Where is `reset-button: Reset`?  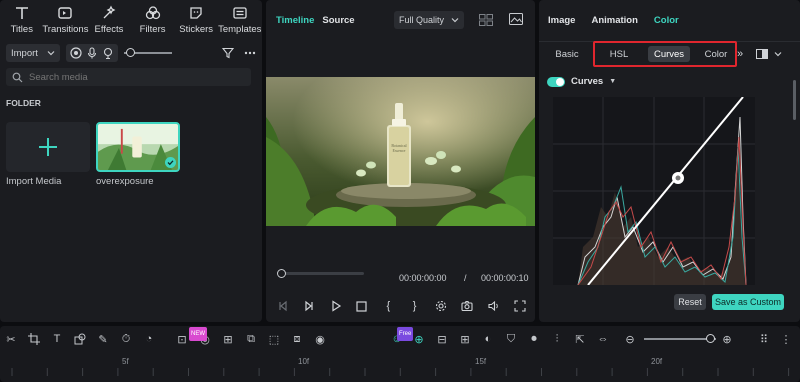 reset-button: Reset is located at coordinates (690, 302).